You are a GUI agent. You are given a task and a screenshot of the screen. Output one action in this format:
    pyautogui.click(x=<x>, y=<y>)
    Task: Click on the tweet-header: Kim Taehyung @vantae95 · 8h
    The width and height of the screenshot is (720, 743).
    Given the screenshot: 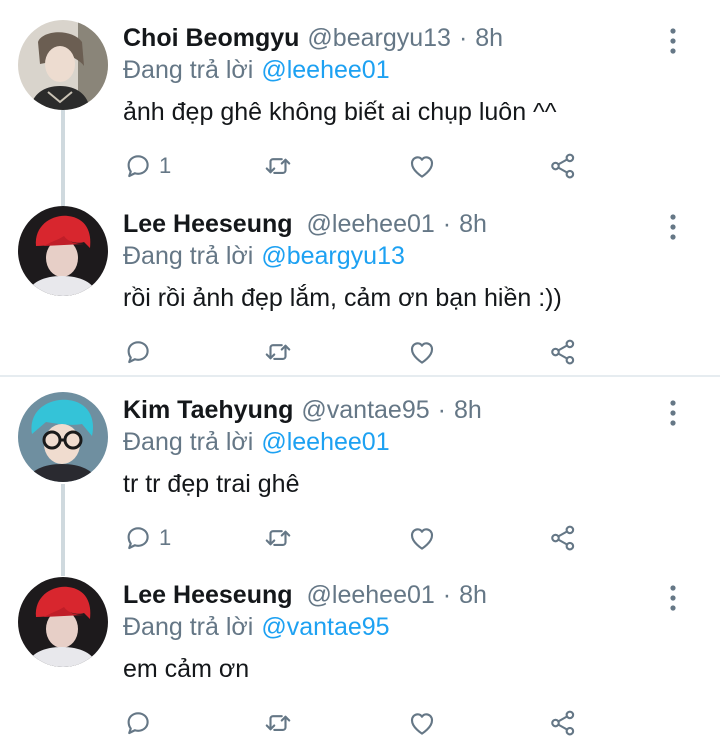 What is the action you would take?
    pyautogui.click(x=302, y=410)
    